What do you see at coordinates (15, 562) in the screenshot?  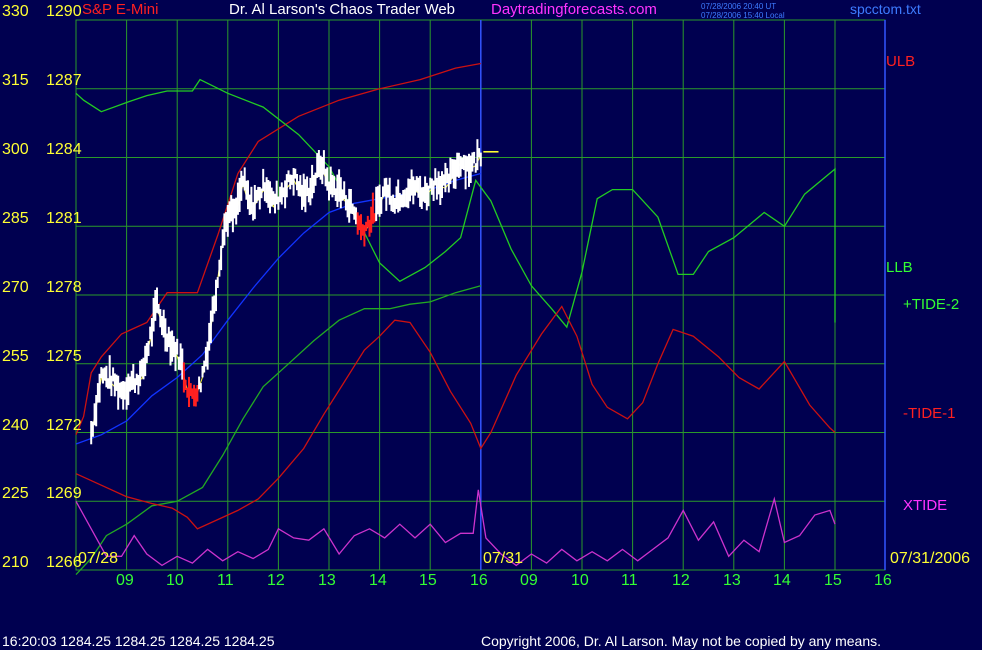 I see `y-left-tick: 210` at bounding box center [15, 562].